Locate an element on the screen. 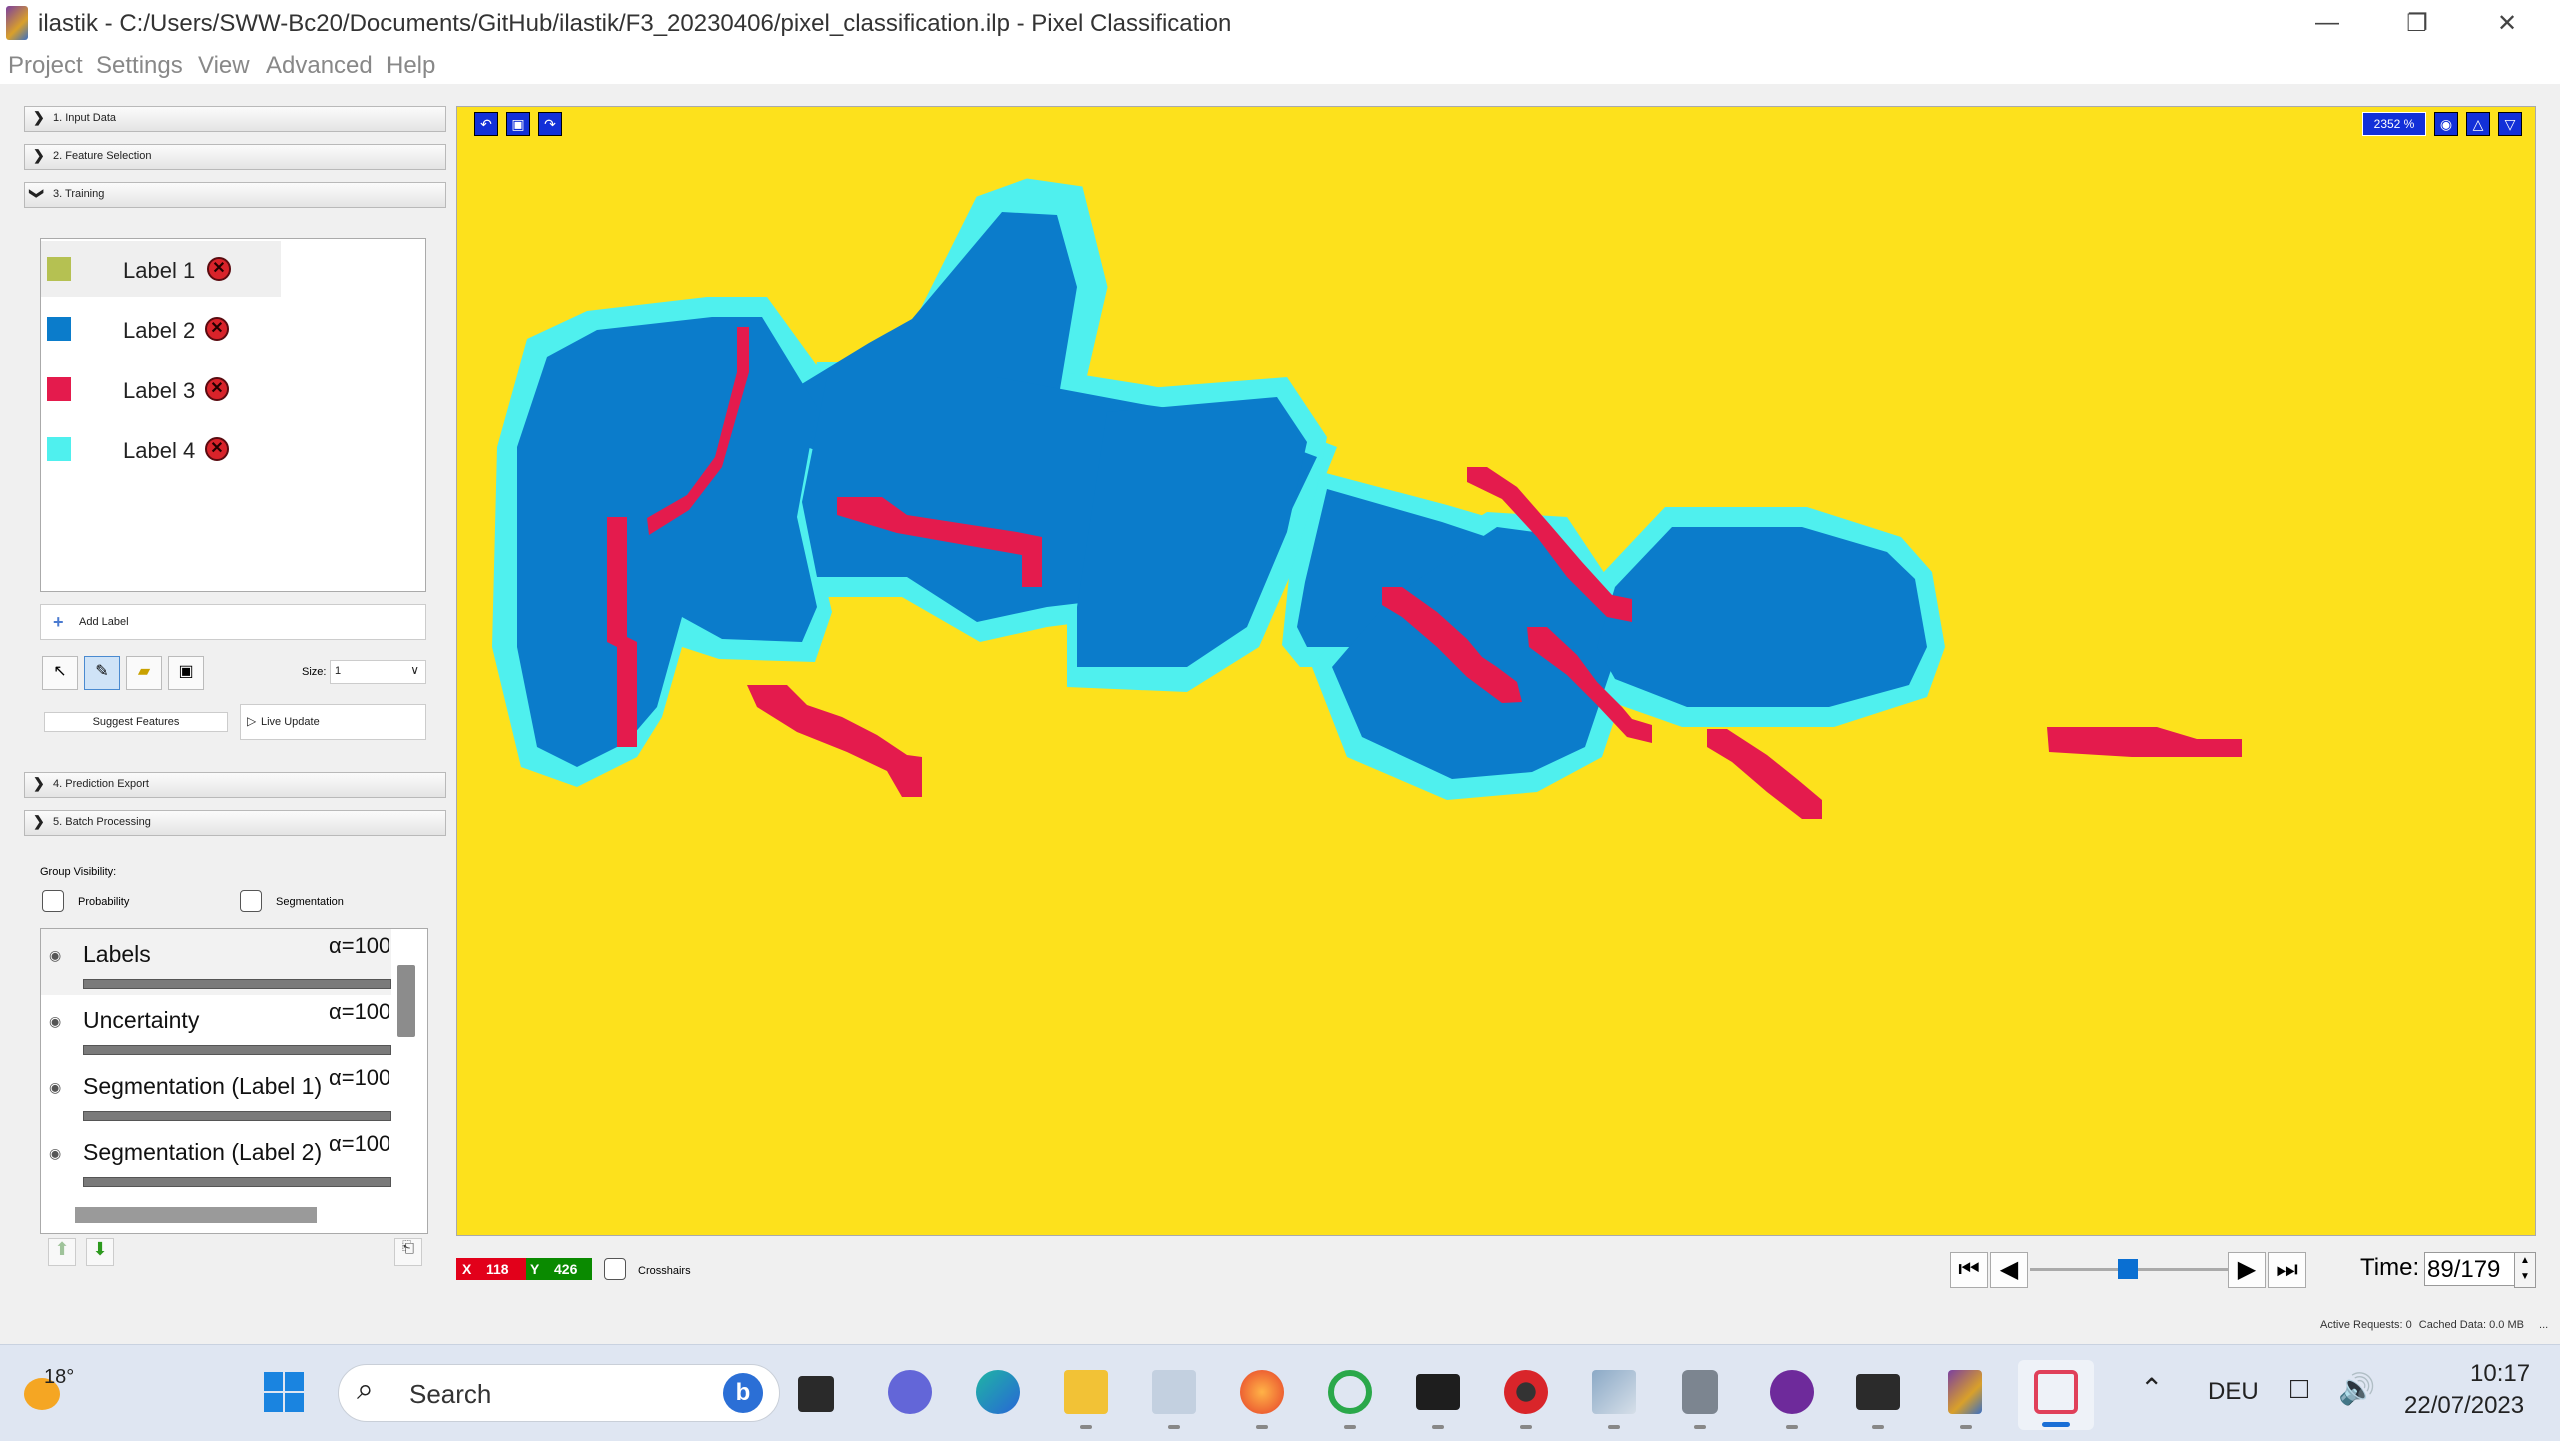 The image size is (2560, 1441). step-back-button: ◀ is located at coordinates (2009, 1270).